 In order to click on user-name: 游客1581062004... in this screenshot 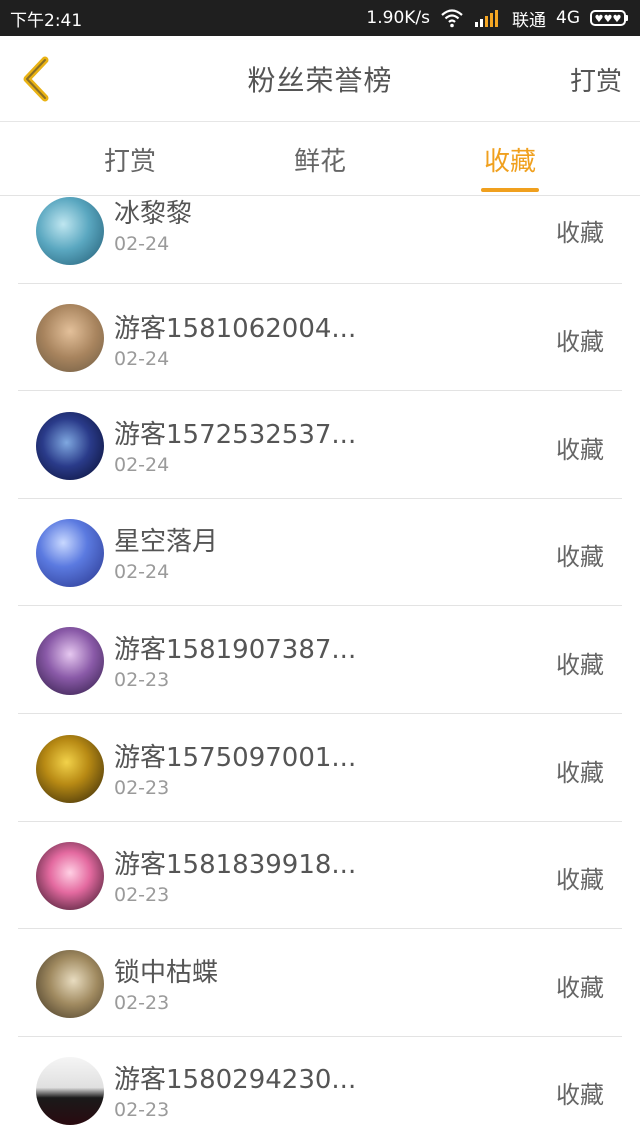, I will do `click(235, 329)`.